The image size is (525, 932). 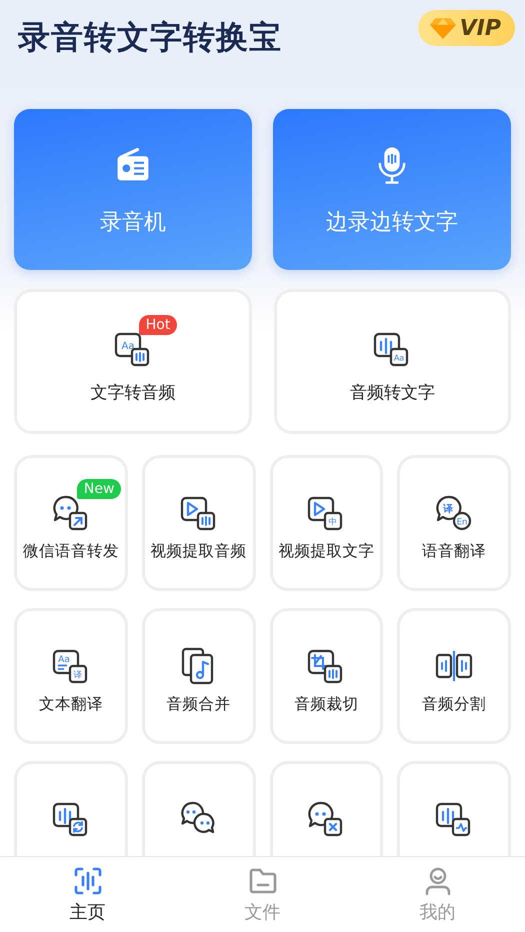 What do you see at coordinates (443, 28) in the screenshot?
I see `diamond-icon` at bounding box center [443, 28].